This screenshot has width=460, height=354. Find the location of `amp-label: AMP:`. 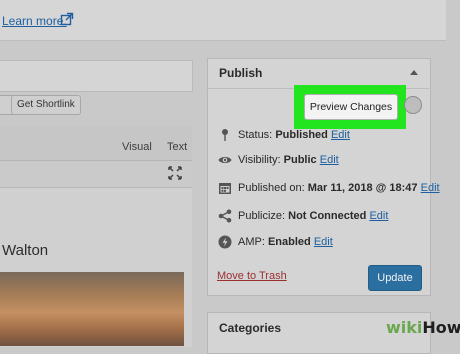

amp-label: AMP: is located at coordinates (251, 242).